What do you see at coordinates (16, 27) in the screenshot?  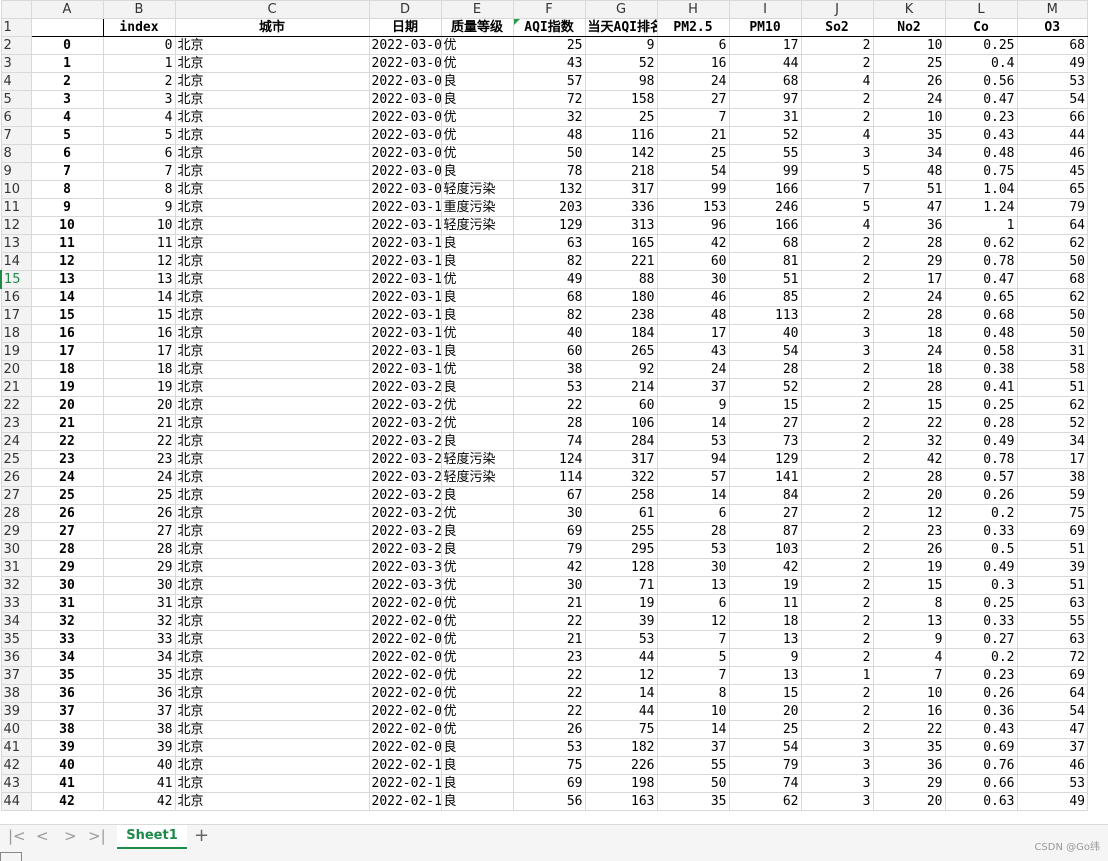 I see `row-number: 1` at bounding box center [16, 27].